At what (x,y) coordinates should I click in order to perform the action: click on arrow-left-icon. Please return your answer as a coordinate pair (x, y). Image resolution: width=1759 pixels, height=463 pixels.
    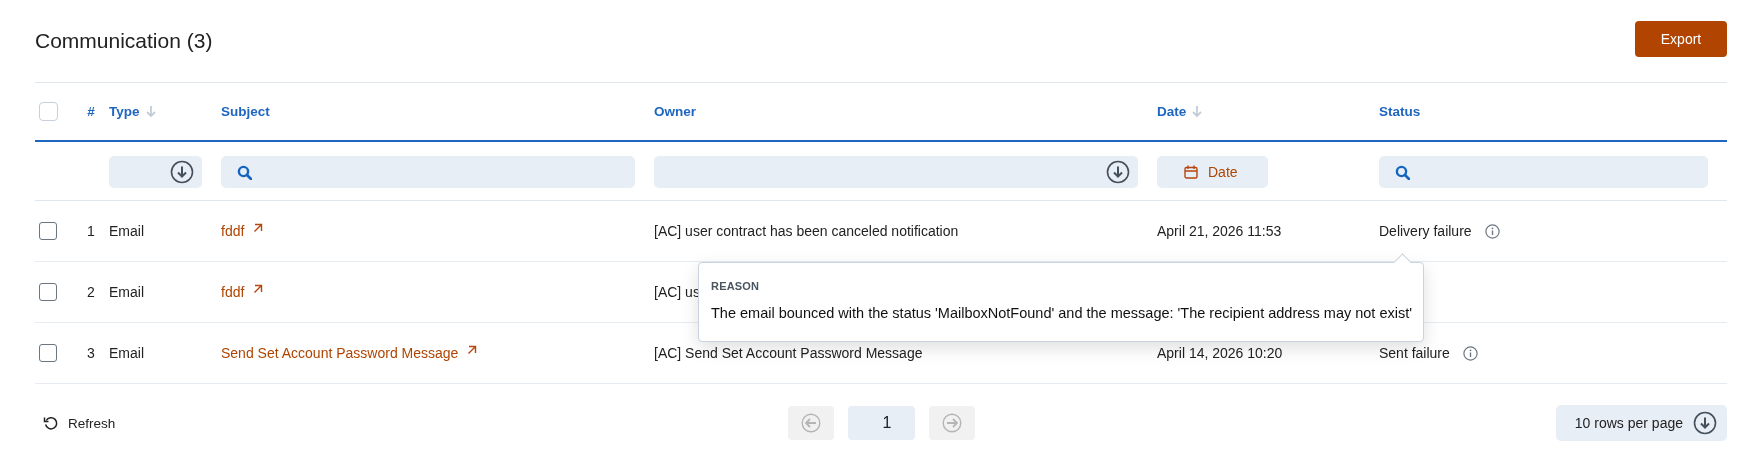
    Looking at the image, I should click on (810, 423).